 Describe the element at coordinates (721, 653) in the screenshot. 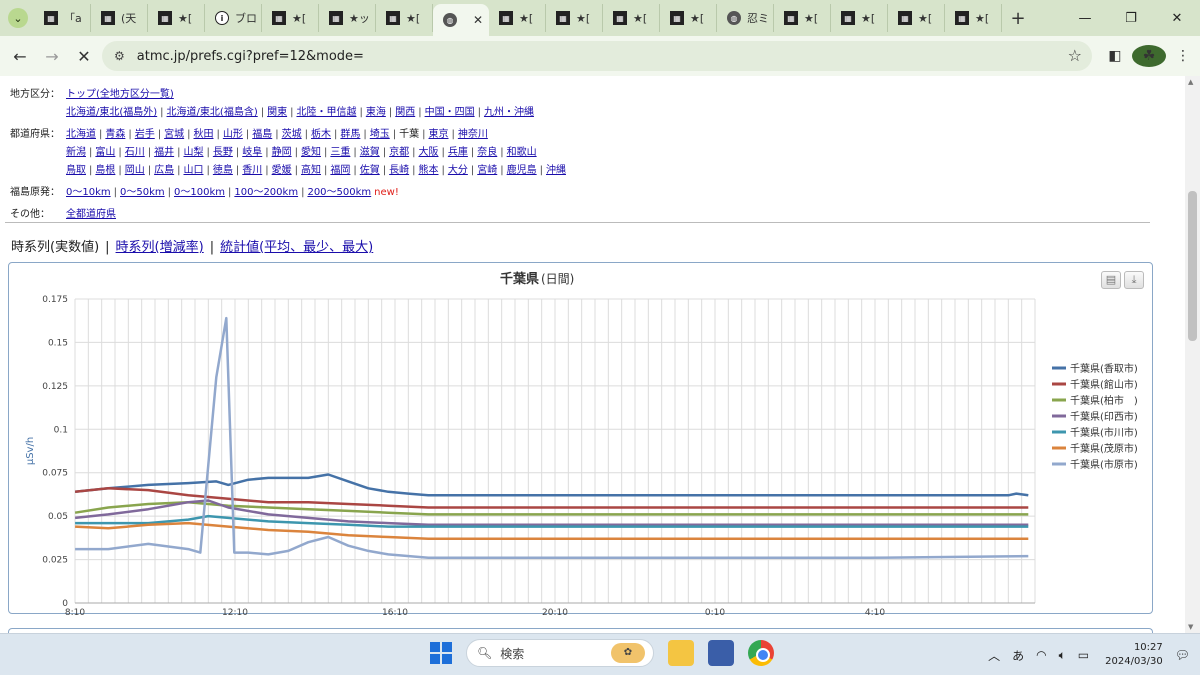

I see `notepad-icon` at that location.